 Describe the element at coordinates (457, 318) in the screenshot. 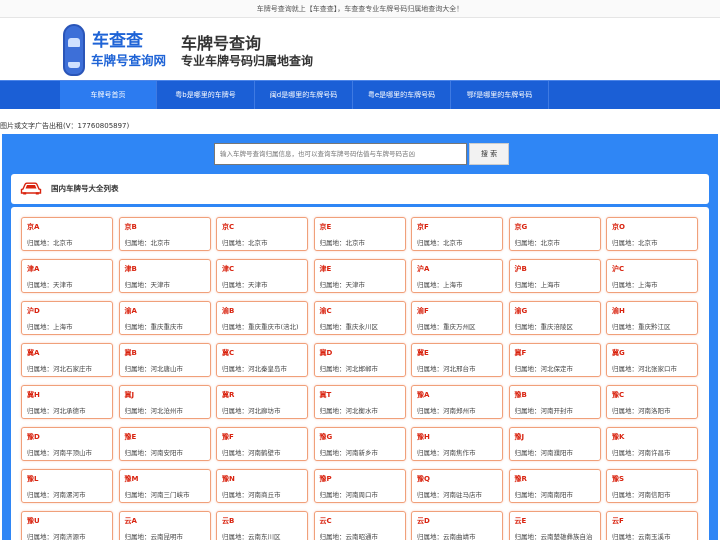

I see `plate-card: 渝F 归属地：重庆万州区` at that location.